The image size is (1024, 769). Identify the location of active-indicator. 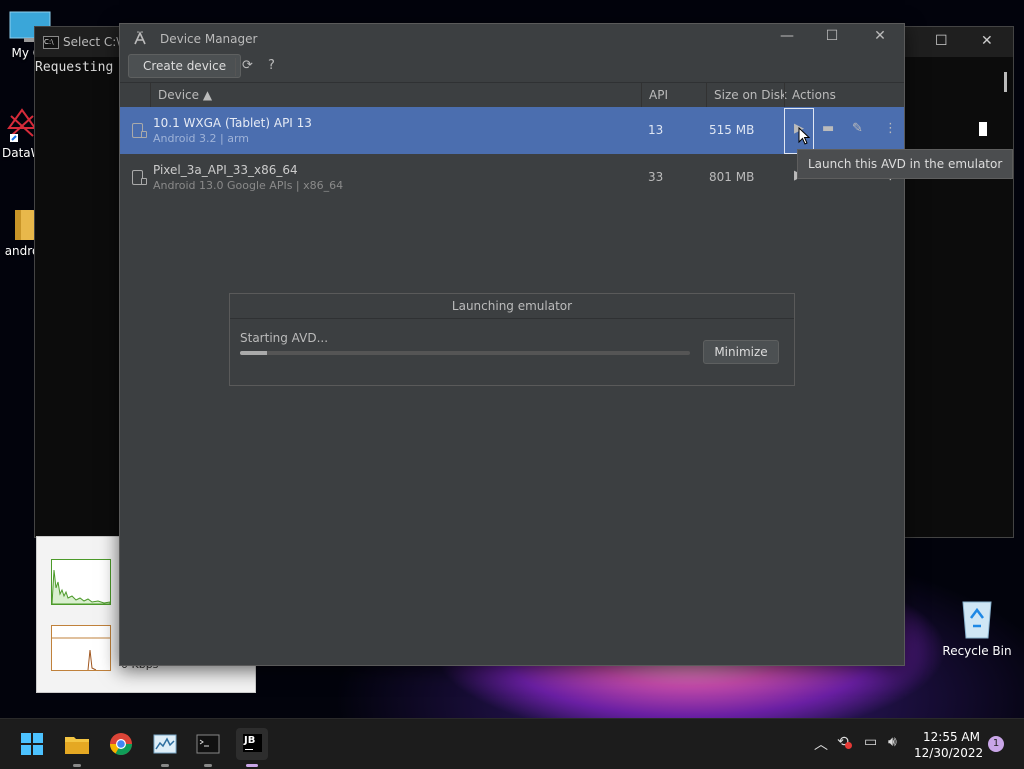
(252, 765).